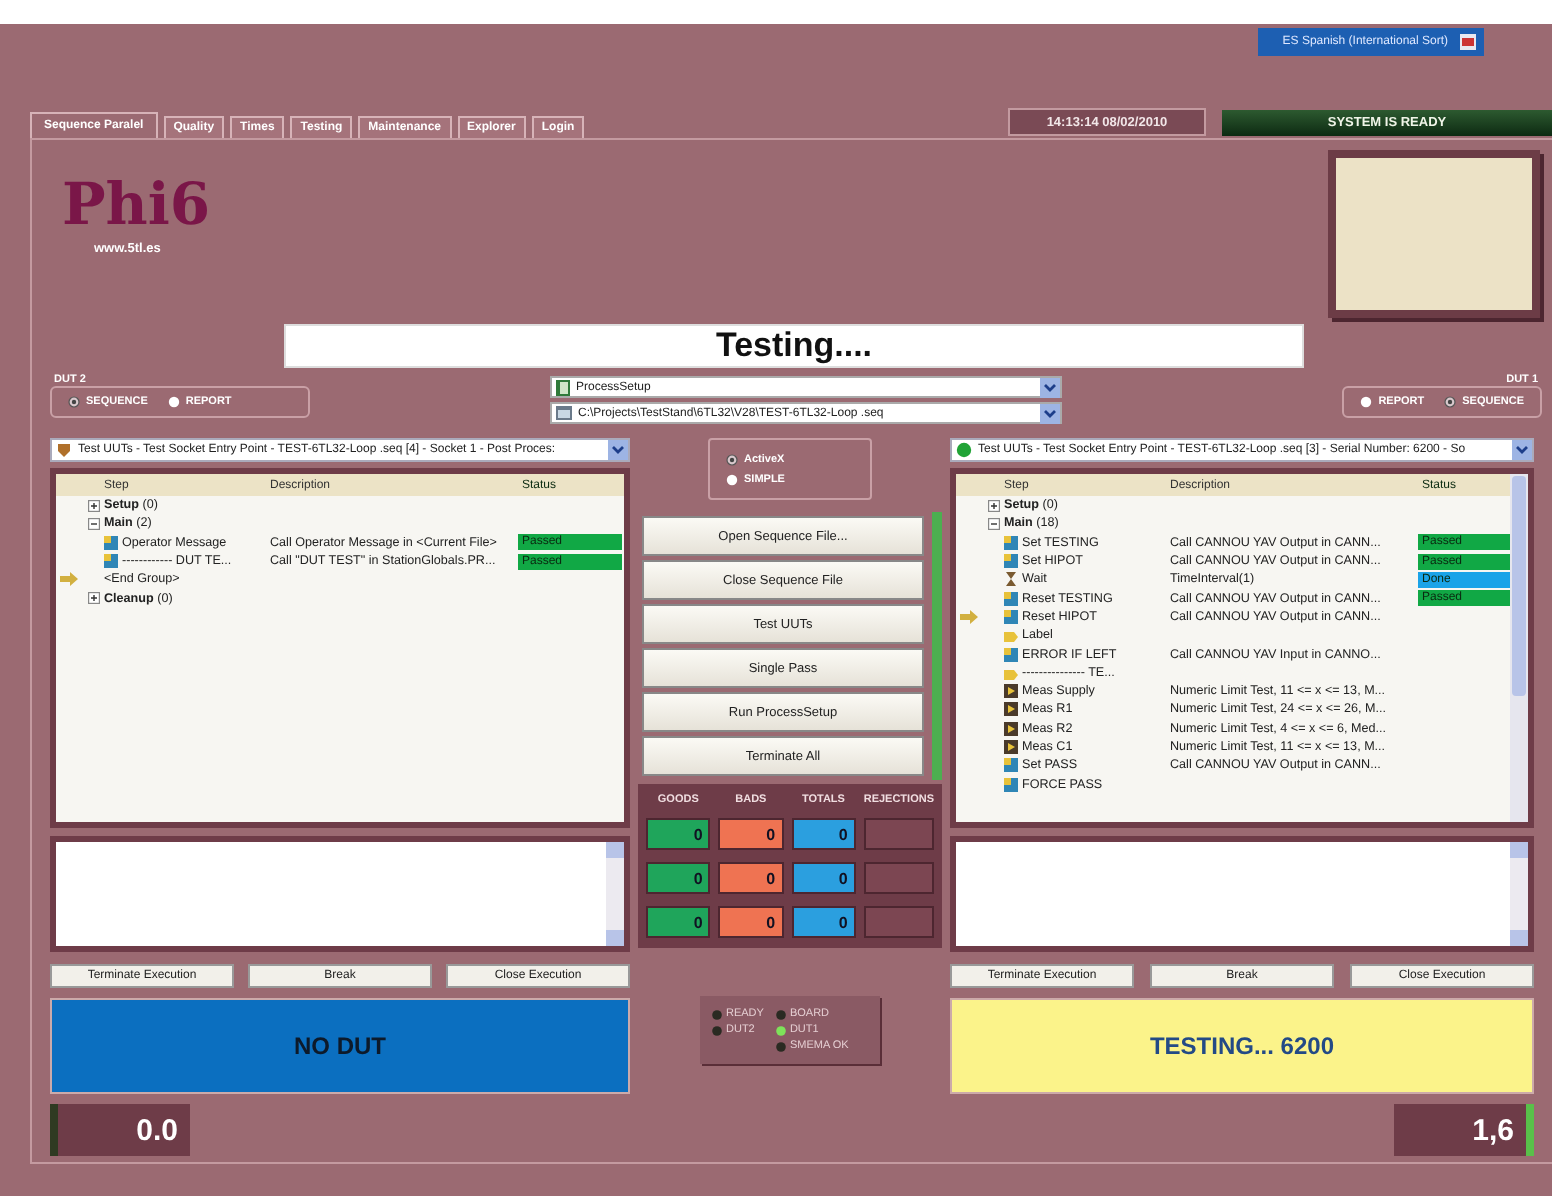 Image resolution: width=1552 pixels, height=1196 pixels. What do you see at coordinates (124, 1130) in the screenshot?
I see `reading-display: 0.0` at bounding box center [124, 1130].